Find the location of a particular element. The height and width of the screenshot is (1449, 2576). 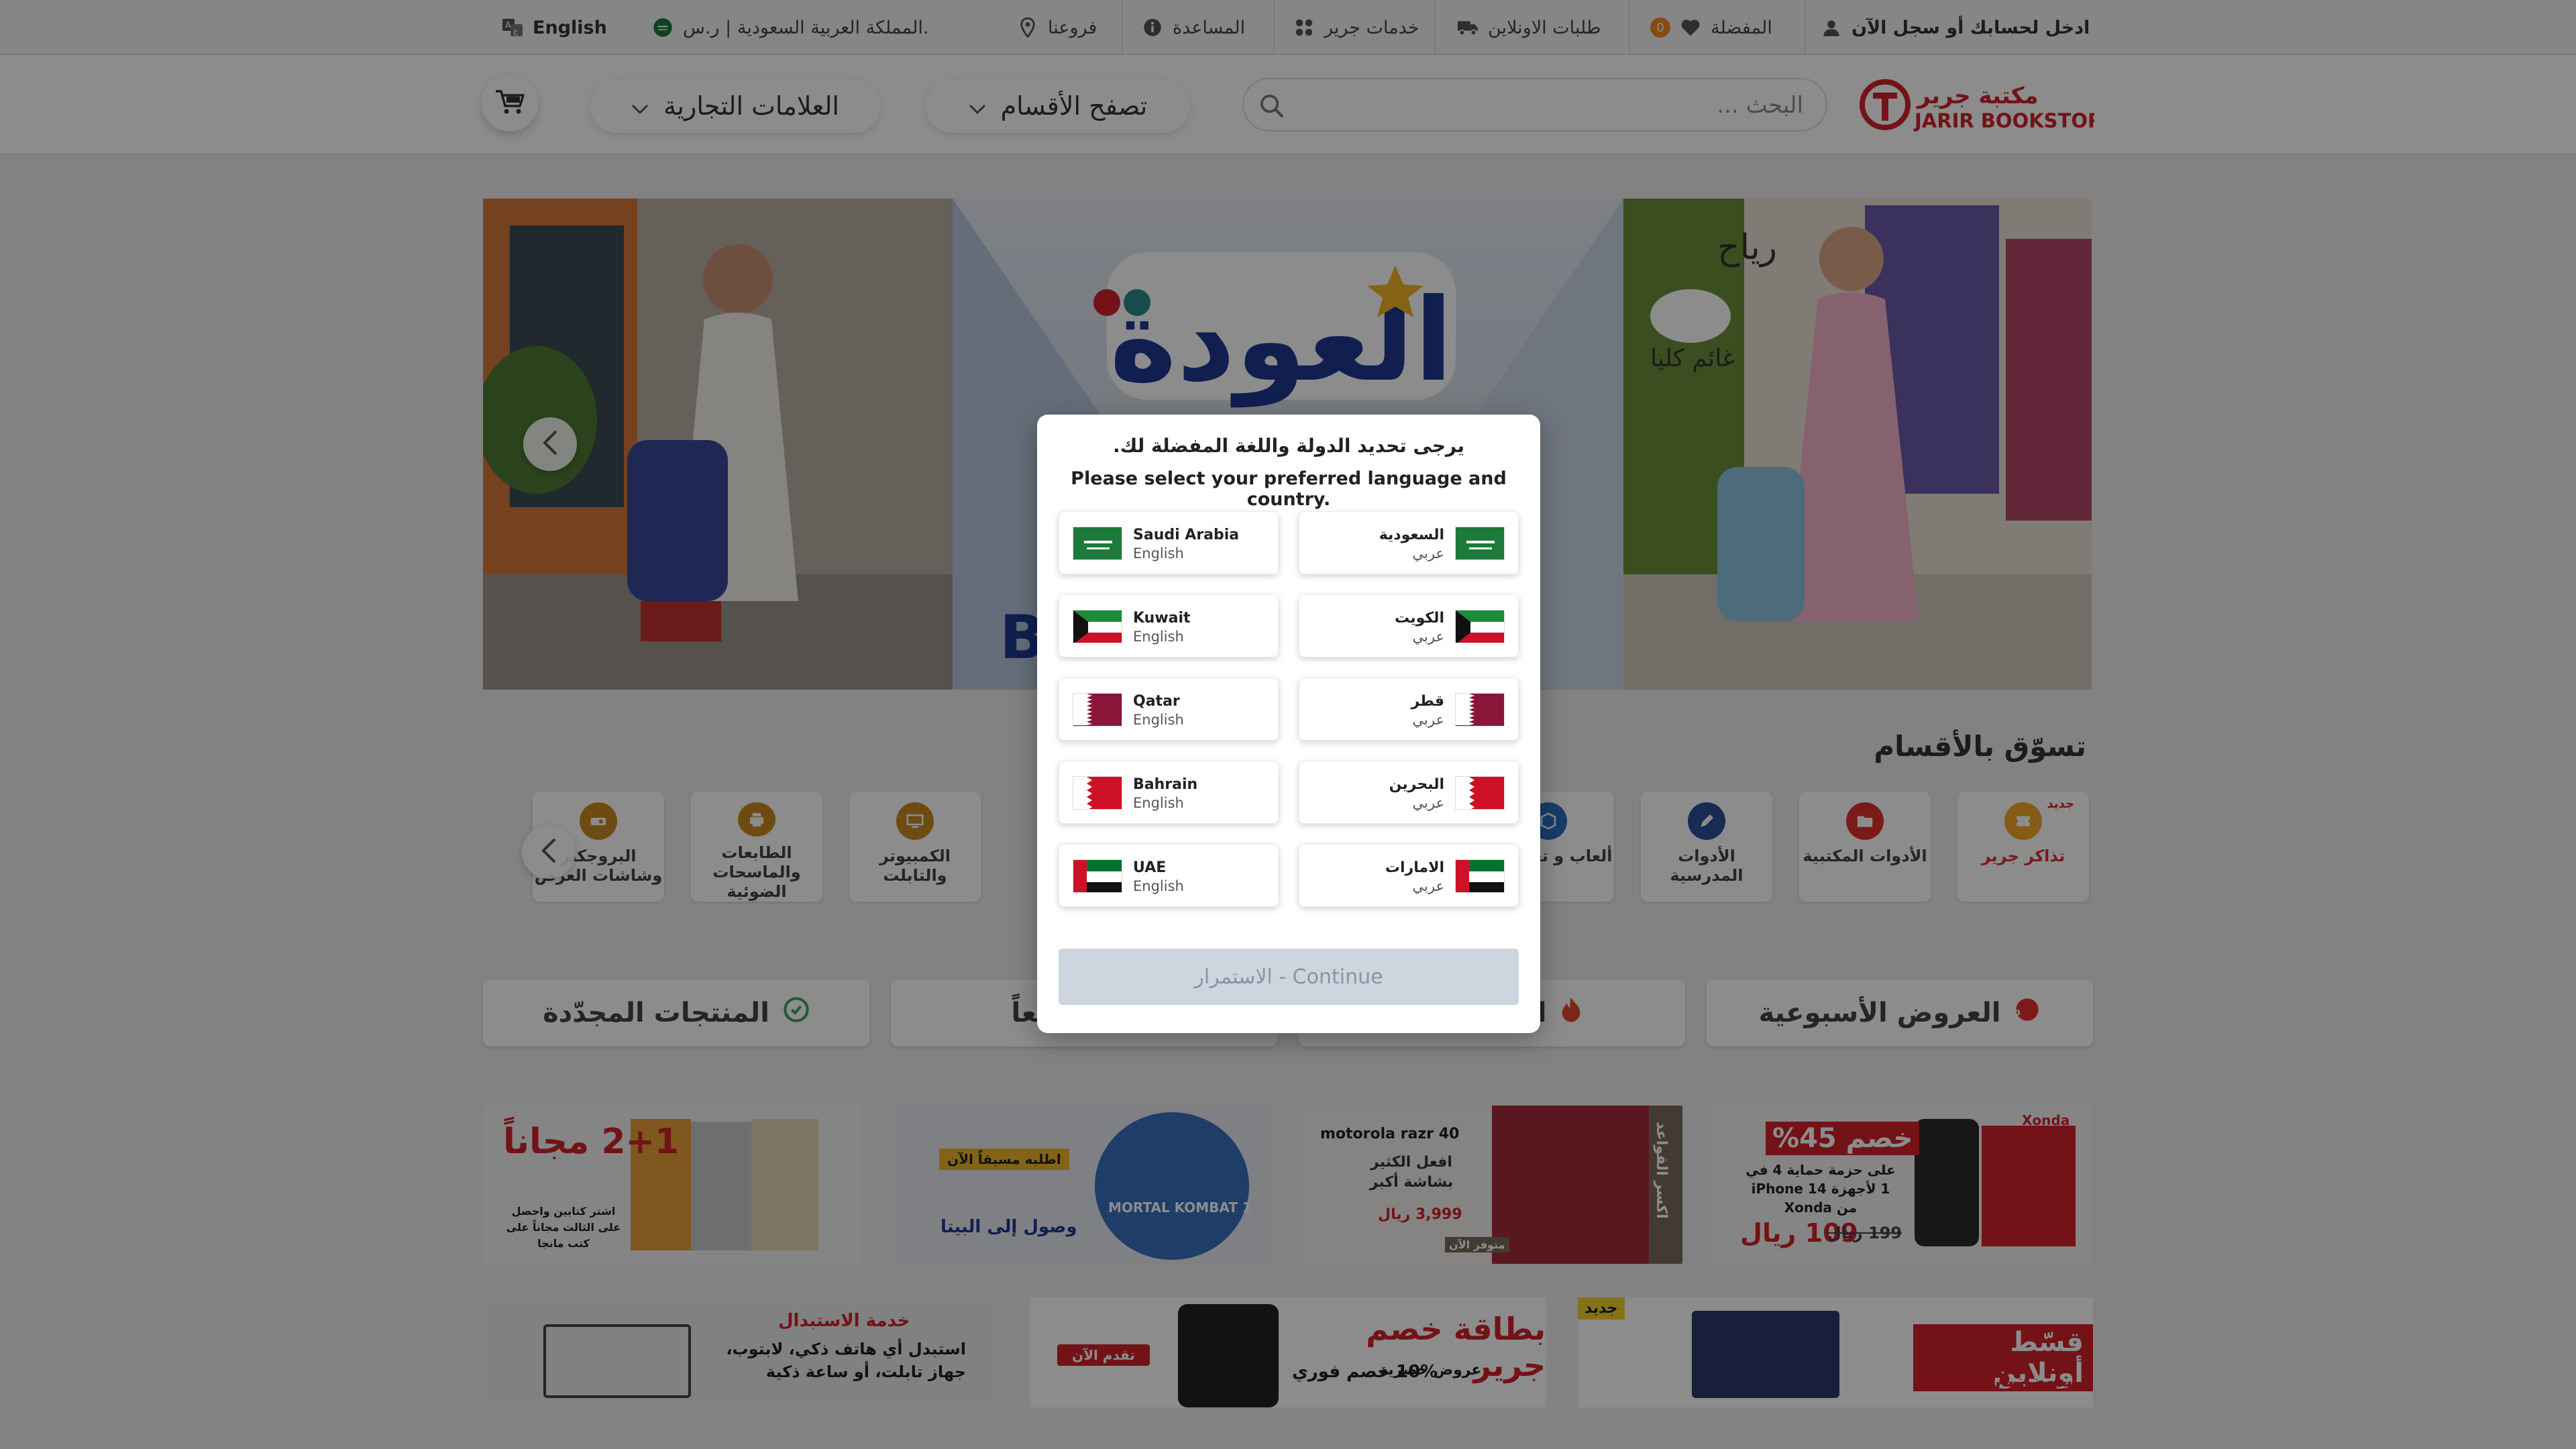

country-name: الامارات is located at coordinates (1414, 867).